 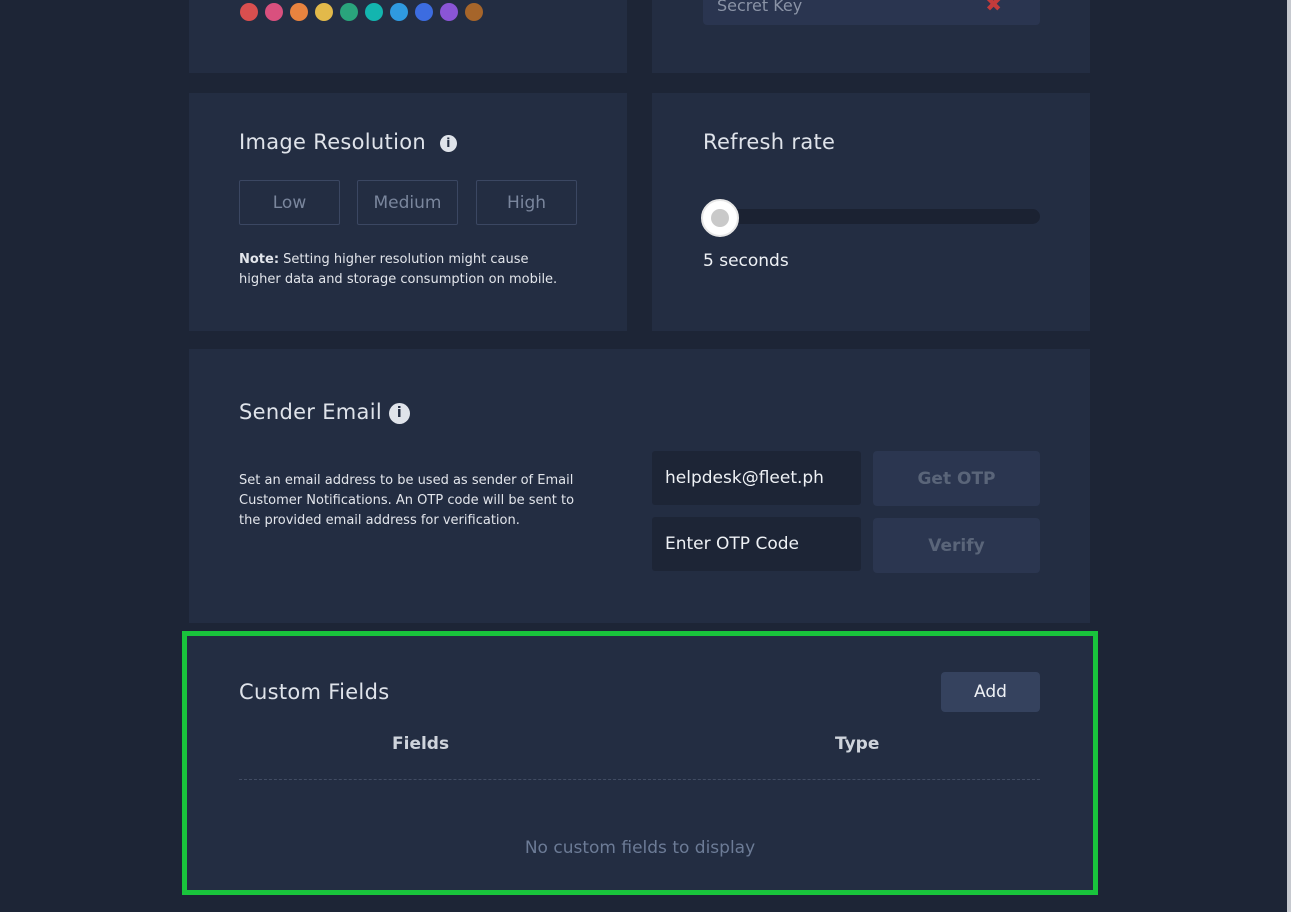 I want to click on scrollbar, so click(x=1289, y=456).